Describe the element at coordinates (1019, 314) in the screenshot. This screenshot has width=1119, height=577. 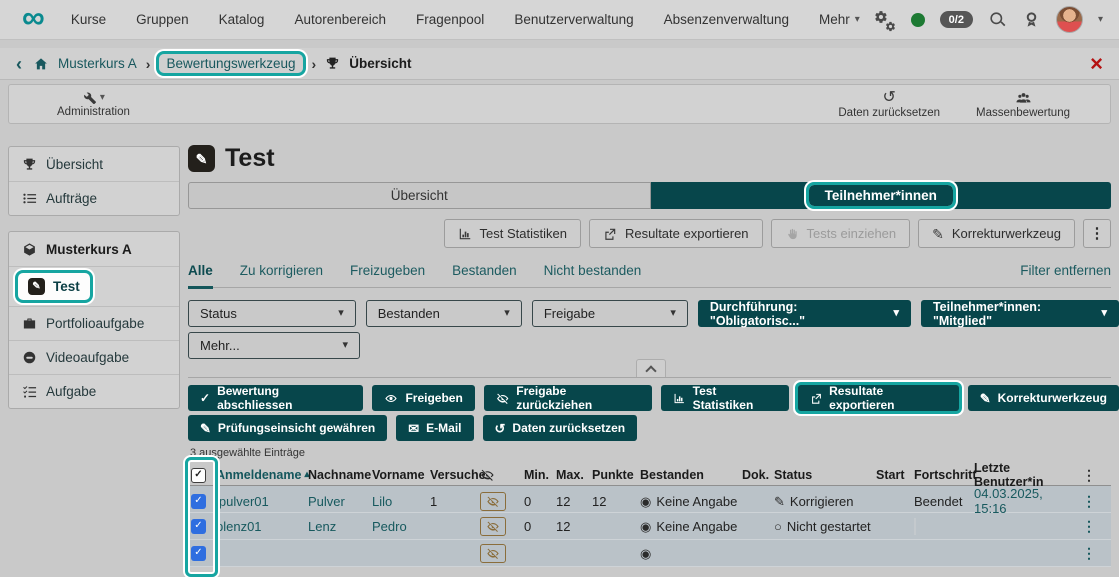
I see `participants-filter-pill: Teilnehmer*innen: "Mitglied" ▾` at that location.